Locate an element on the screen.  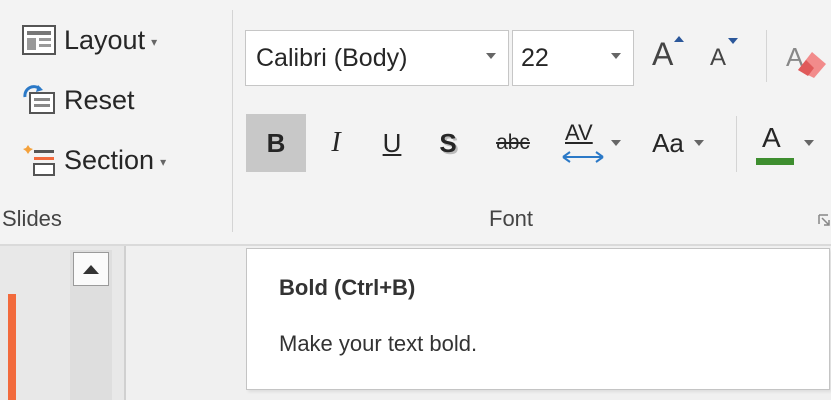
font-size-value: 22 is located at coordinates (535, 57).